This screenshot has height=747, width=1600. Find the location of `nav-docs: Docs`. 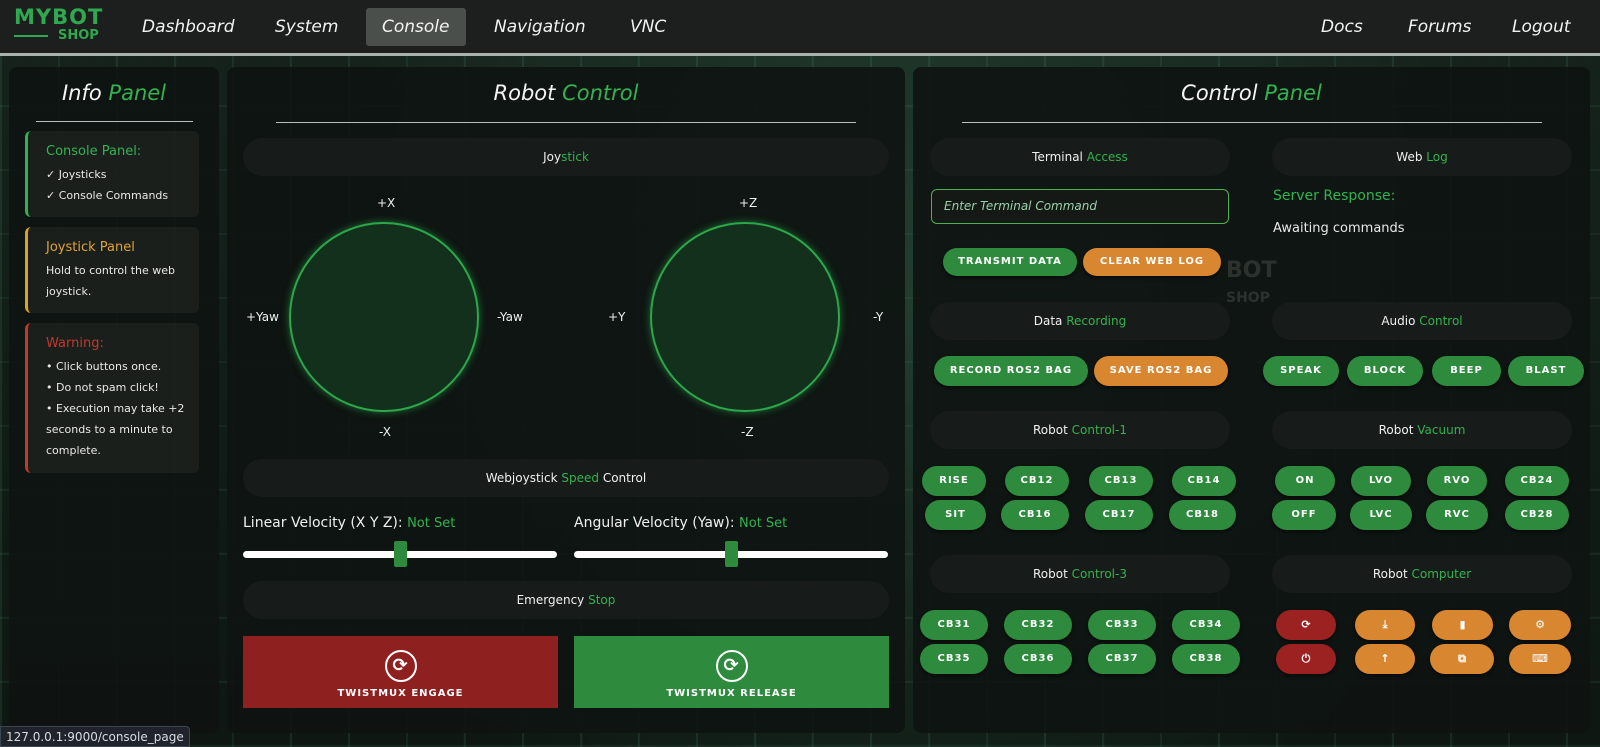

nav-docs: Docs is located at coordinates (1342, 27).